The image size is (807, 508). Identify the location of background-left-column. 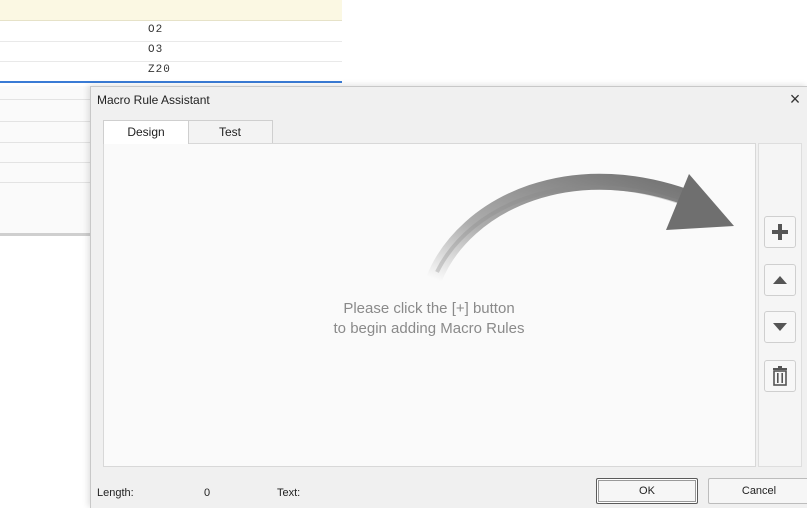
(48, 160).